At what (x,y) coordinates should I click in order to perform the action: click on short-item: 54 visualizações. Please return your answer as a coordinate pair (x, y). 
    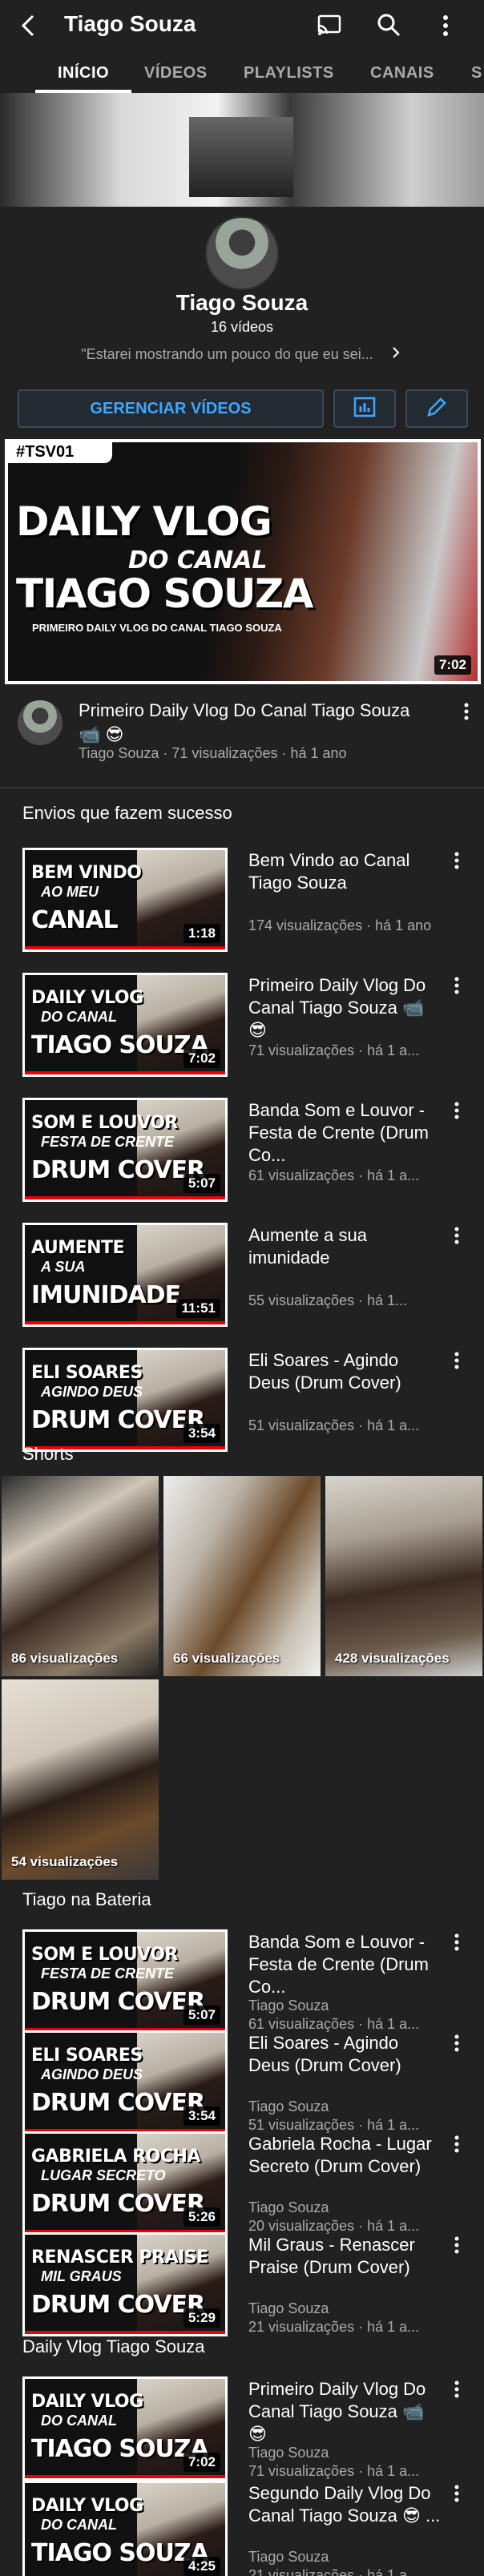
    Looking at the image, I should click on (80, 1779).